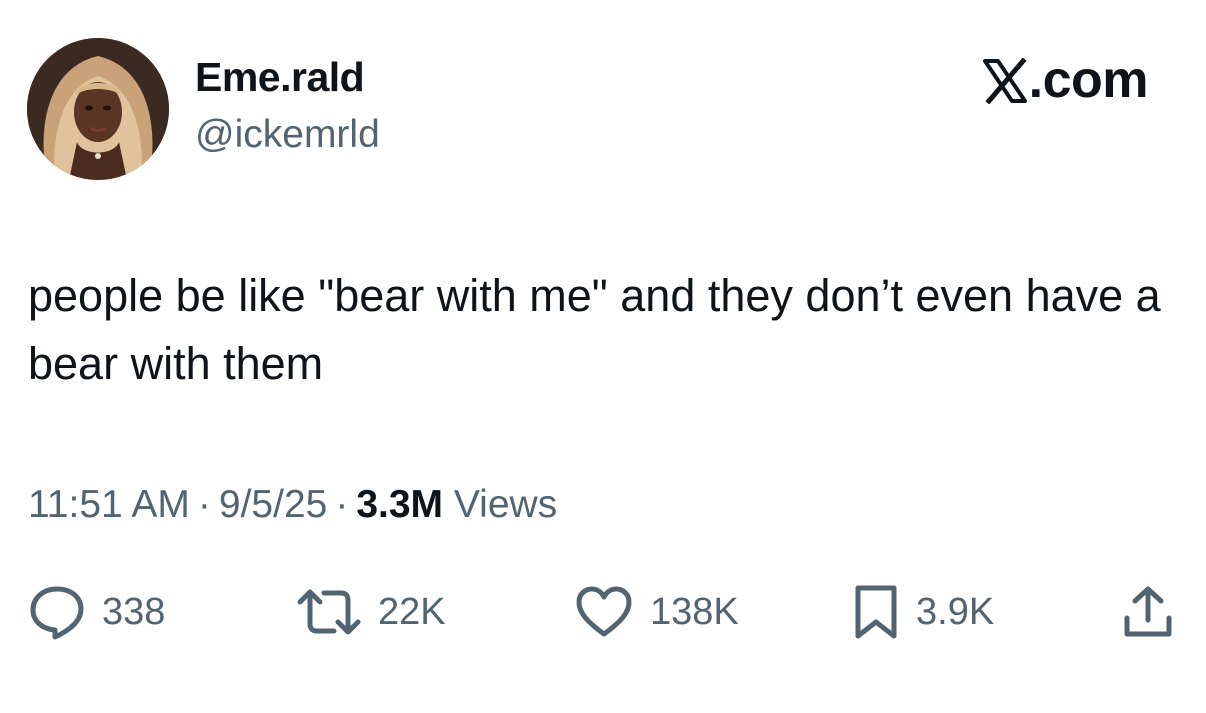 Image resolution: width=1206 pixels, height=713 pixels. What do you see at coordinates (57, 612) in the screenshot?
I see `reply-icon` at bounding box center [57, 612].